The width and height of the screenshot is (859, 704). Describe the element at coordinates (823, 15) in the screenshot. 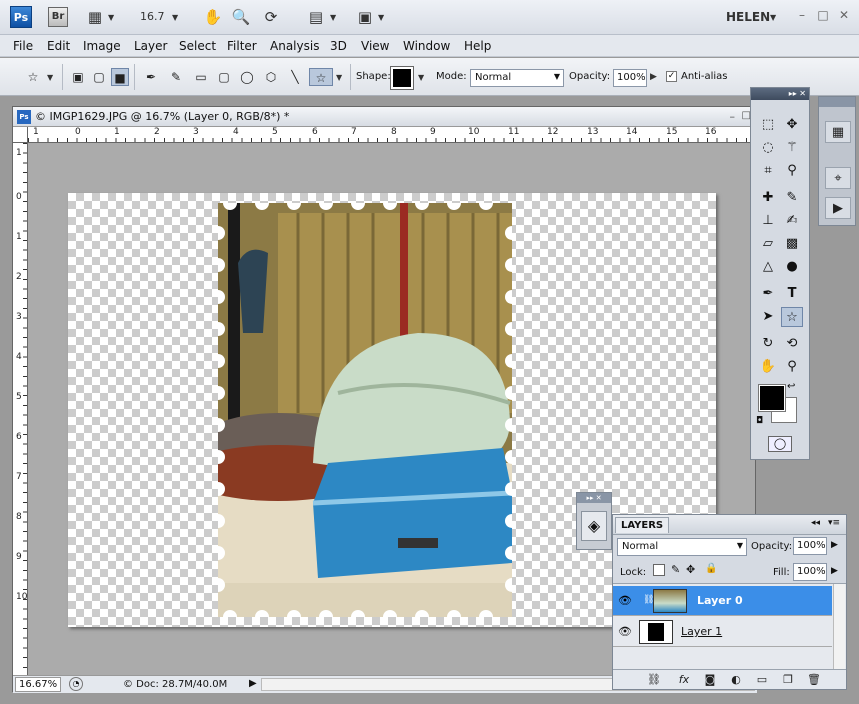

I see `maximize-button: □` at that location.